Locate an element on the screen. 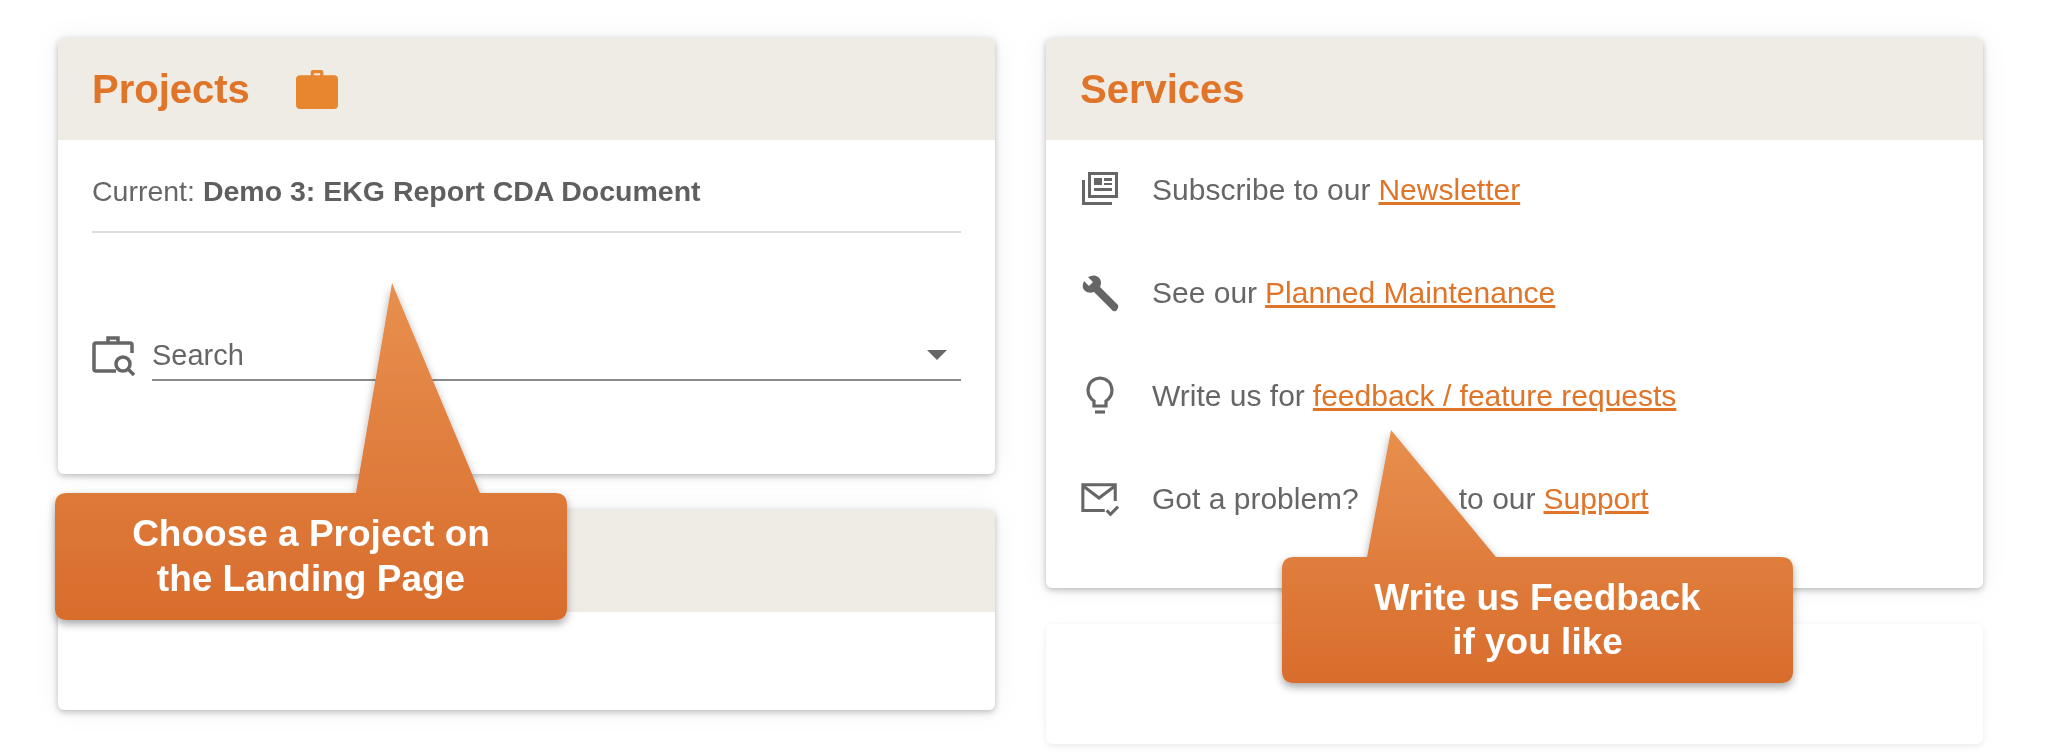 This screenshot has height=752, width=2048. service-text: Subscribe to our is located at coordinates (1261, 190).